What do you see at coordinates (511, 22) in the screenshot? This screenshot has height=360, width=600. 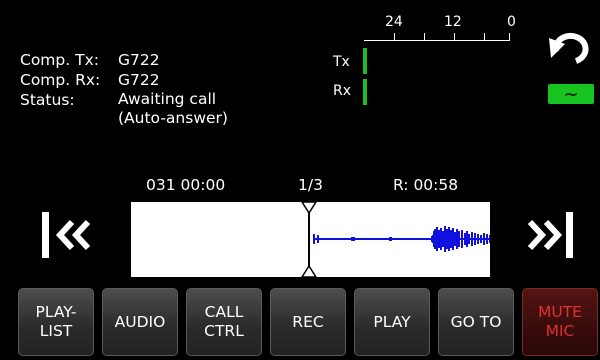 I see `meter-scale-0: 0` at bounding box center [511, 22].